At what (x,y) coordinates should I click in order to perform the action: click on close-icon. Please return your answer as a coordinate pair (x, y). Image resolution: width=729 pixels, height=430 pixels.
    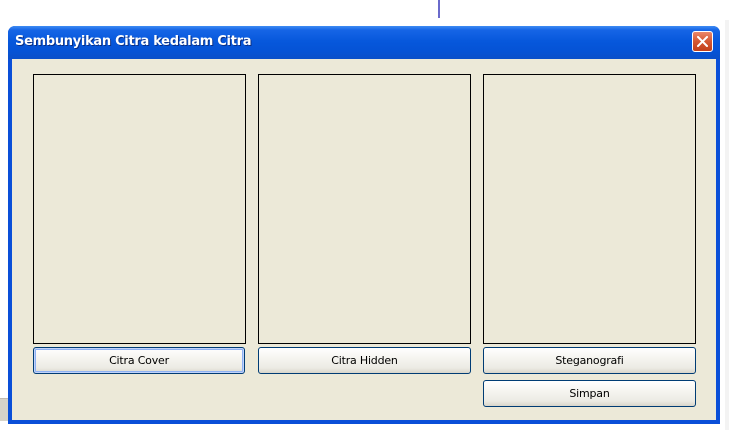
    Looking at the image, I should click on (702, 41).